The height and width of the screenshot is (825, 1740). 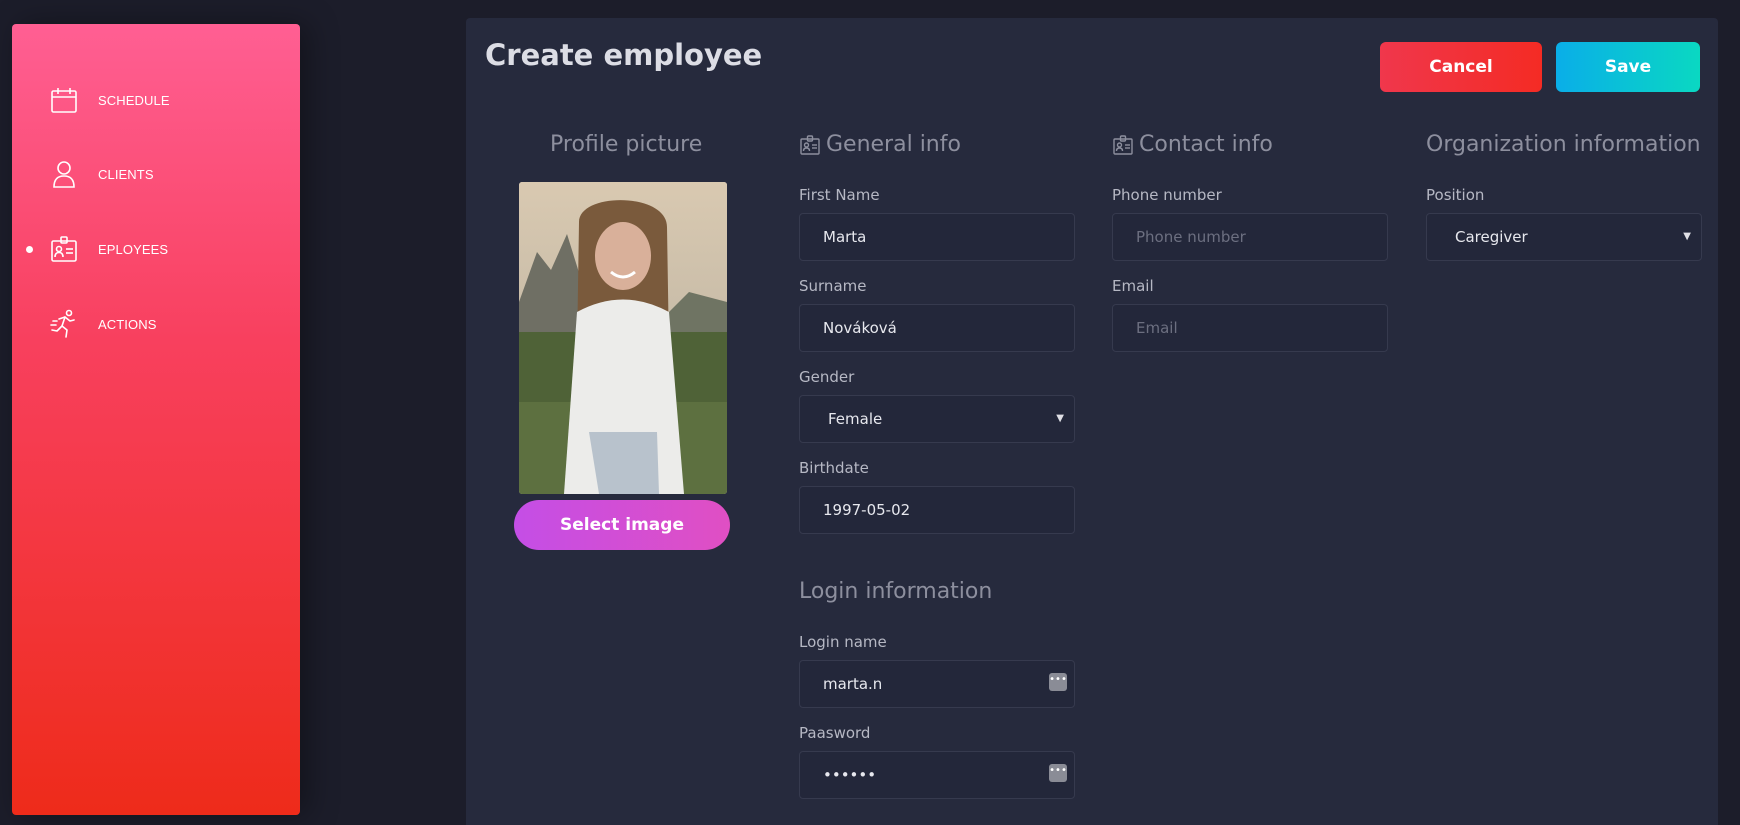 I want to click on organization-info-title: Organization information, so click(x=1563, y=144).